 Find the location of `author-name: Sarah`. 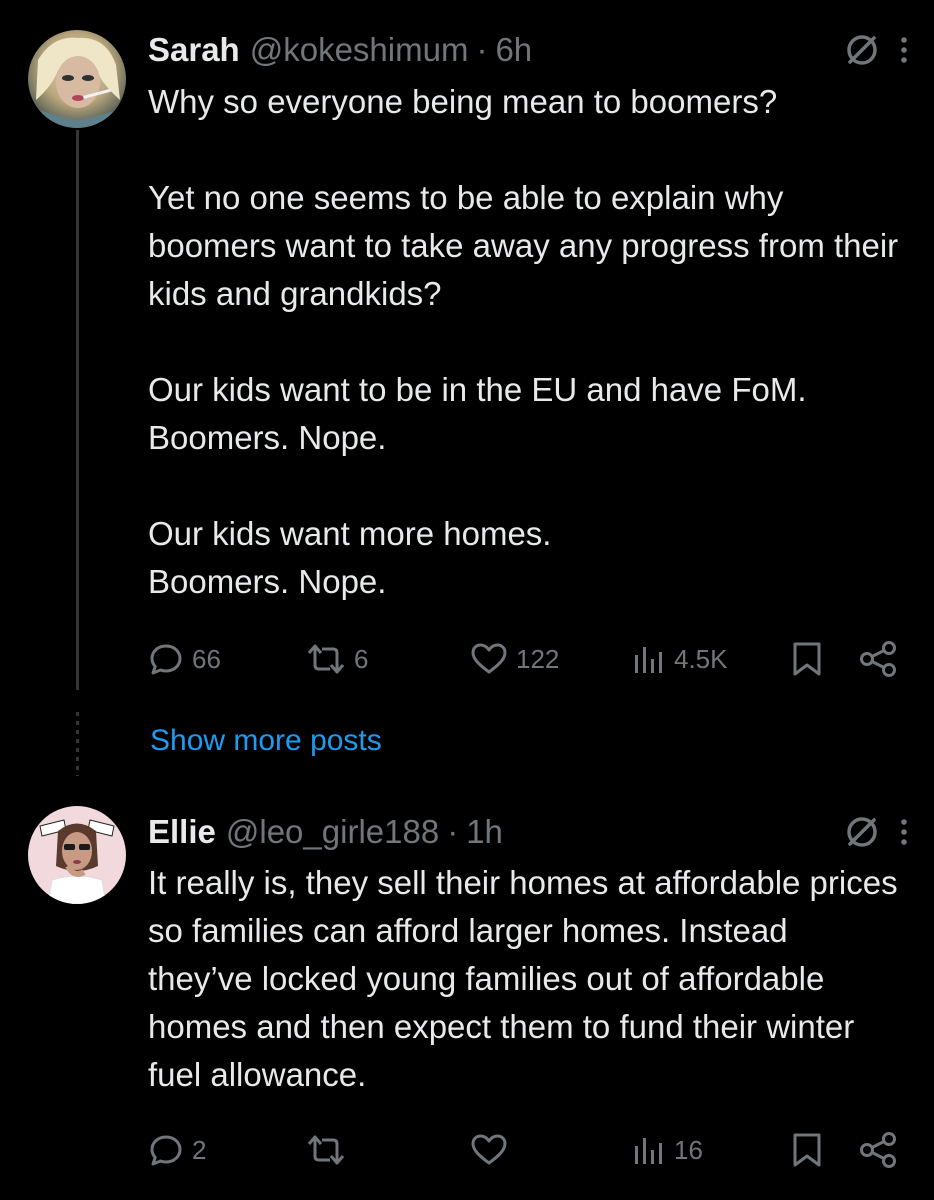

author-name: Sarah is located at coordinates (194, 50).